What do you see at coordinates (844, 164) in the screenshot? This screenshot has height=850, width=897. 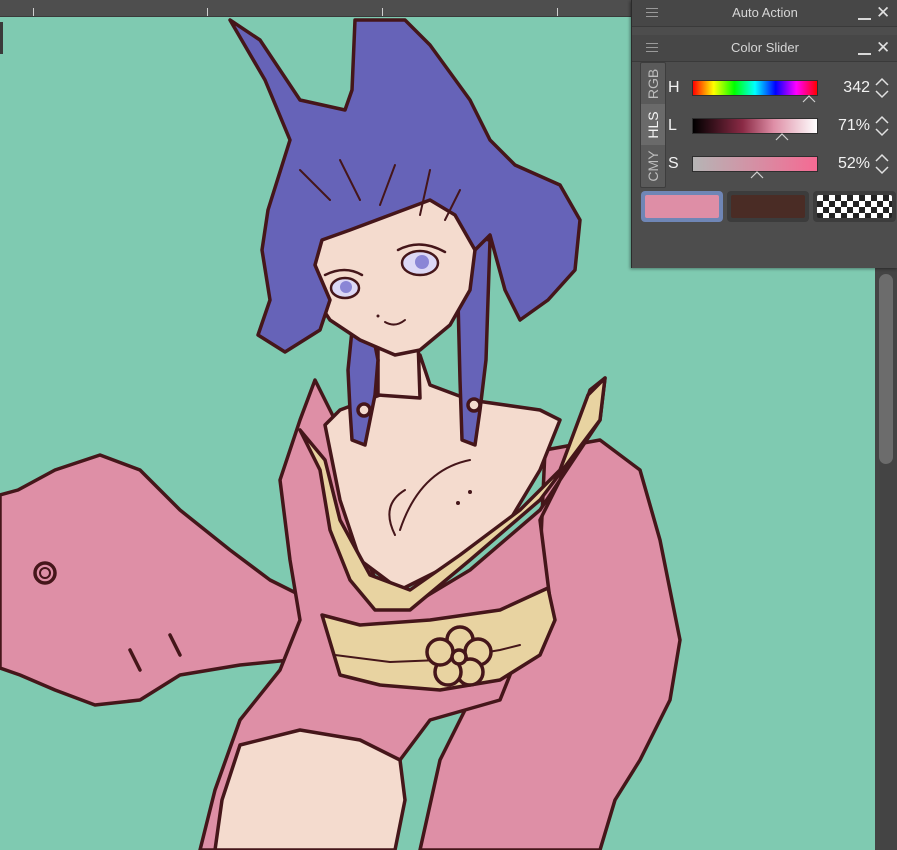 I see `saturation-value: 52%` at bounding box center [844, 164].